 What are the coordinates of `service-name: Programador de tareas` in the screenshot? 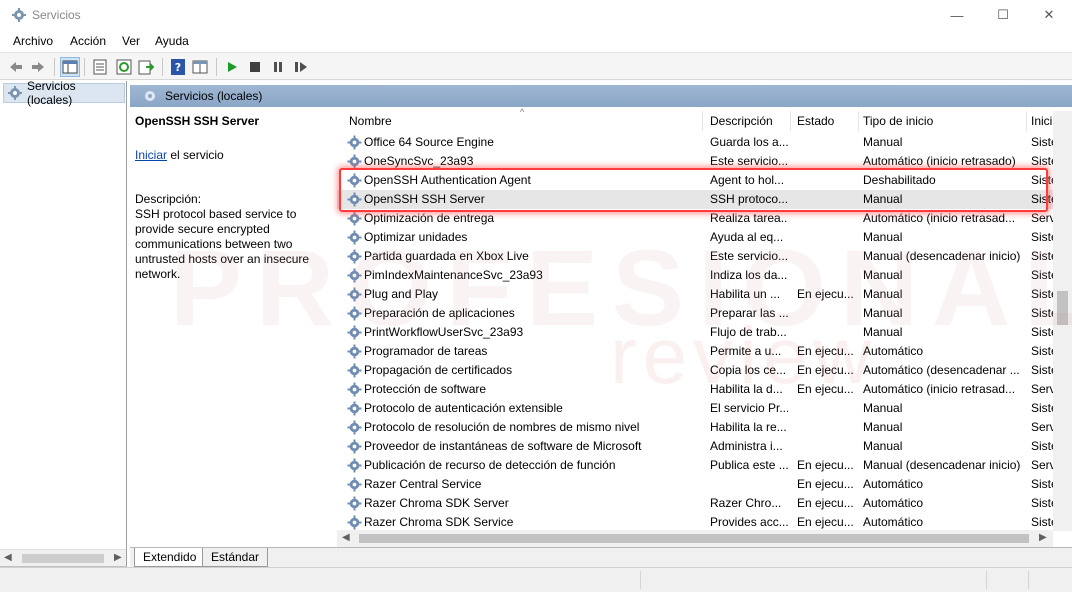 It's located at (426, 351).